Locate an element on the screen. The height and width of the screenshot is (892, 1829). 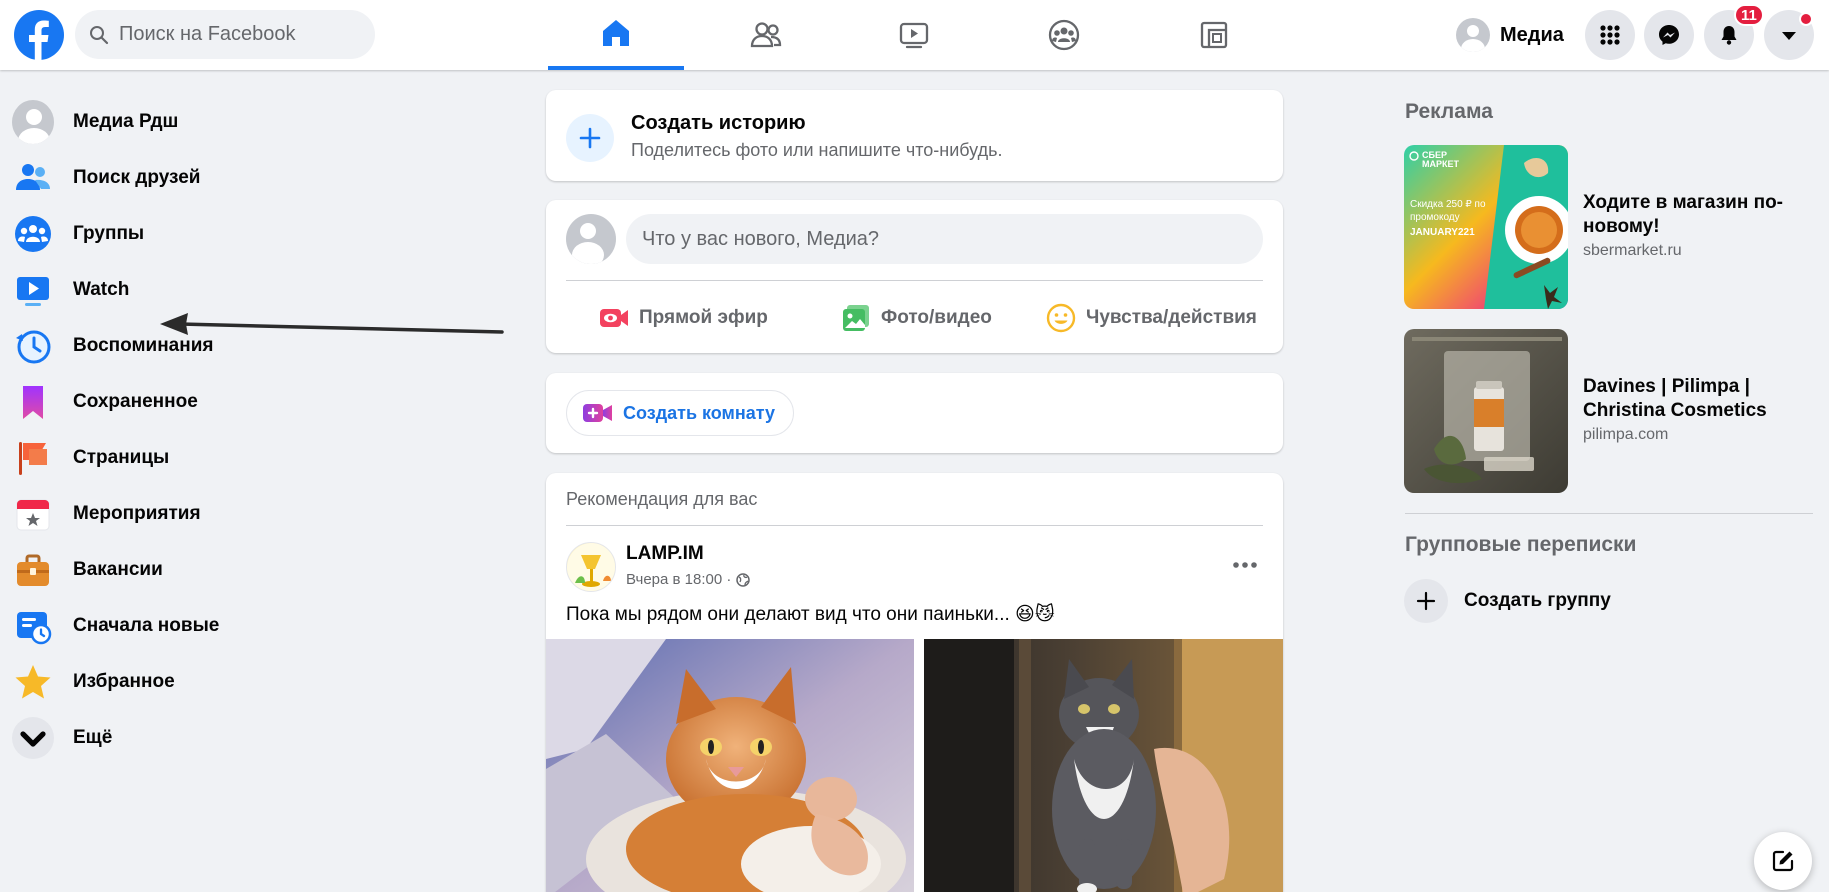
create-room-button: Создать комнату is located at coordinates (680, 413).